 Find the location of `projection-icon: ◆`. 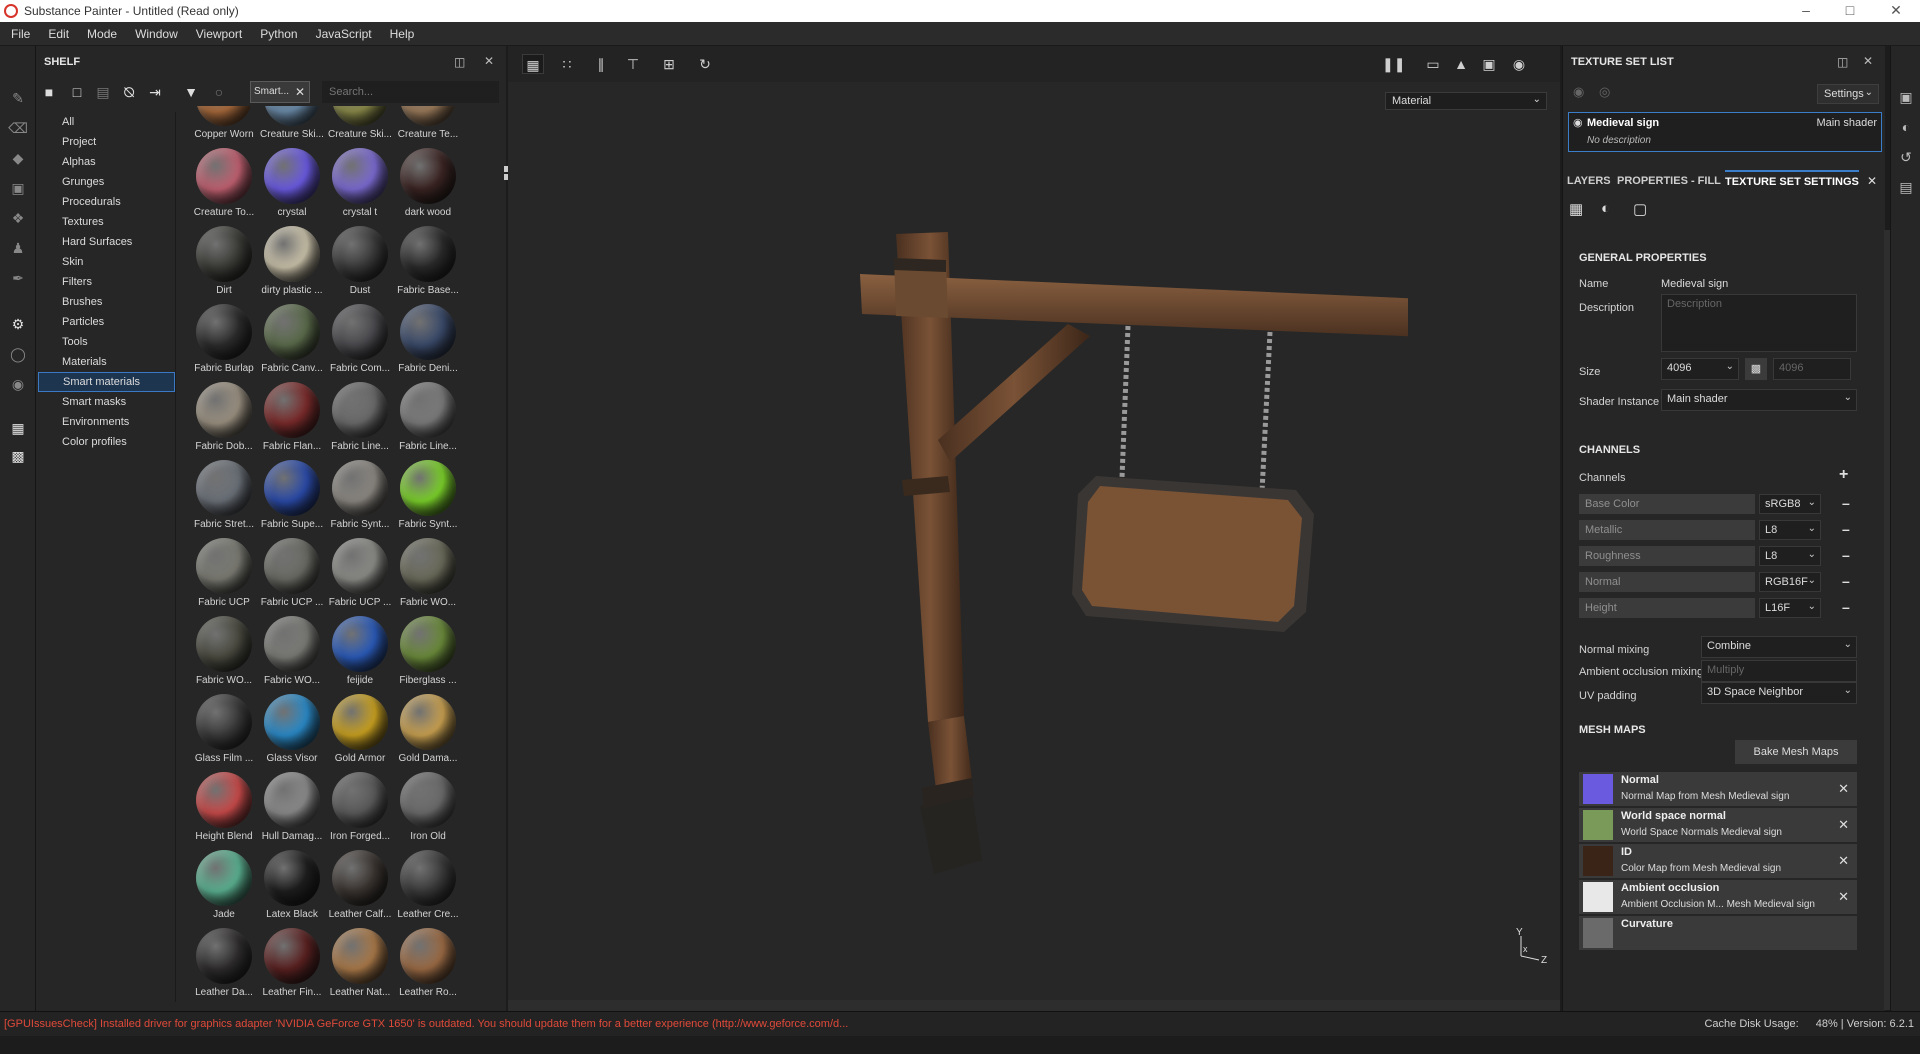

projection-icon: ◆ is located at coordinates (18, 158).